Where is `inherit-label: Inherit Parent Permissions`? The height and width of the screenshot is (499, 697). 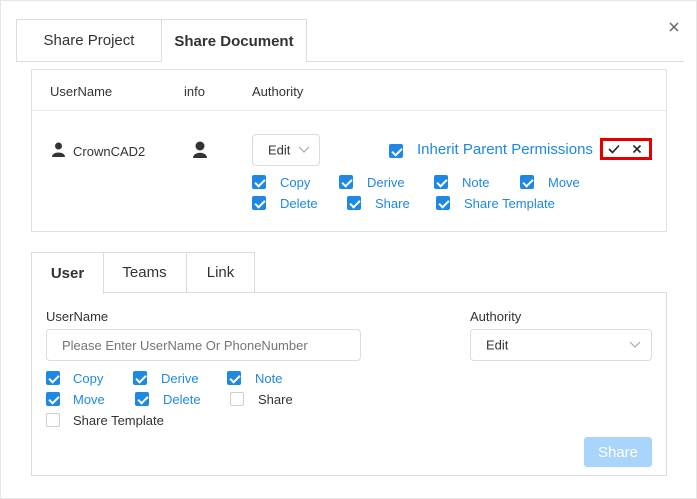
inherit-label: Inherit Parent Permissions is located at coordinates (505, 149).